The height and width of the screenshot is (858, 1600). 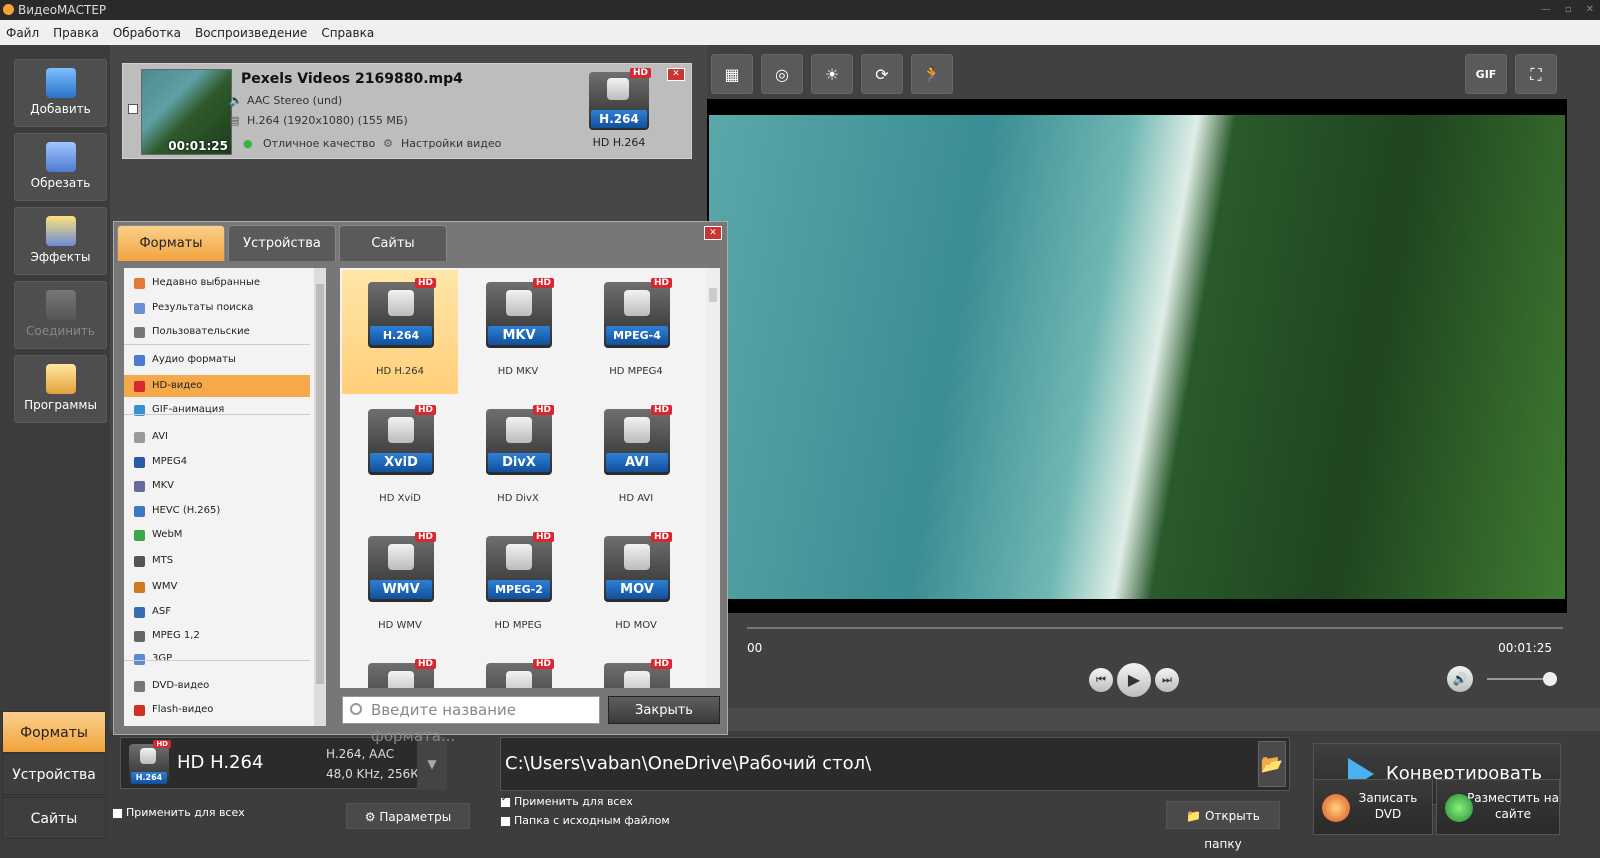 I want to click on forward-button: ⏭, so click(x=1167, y=680).